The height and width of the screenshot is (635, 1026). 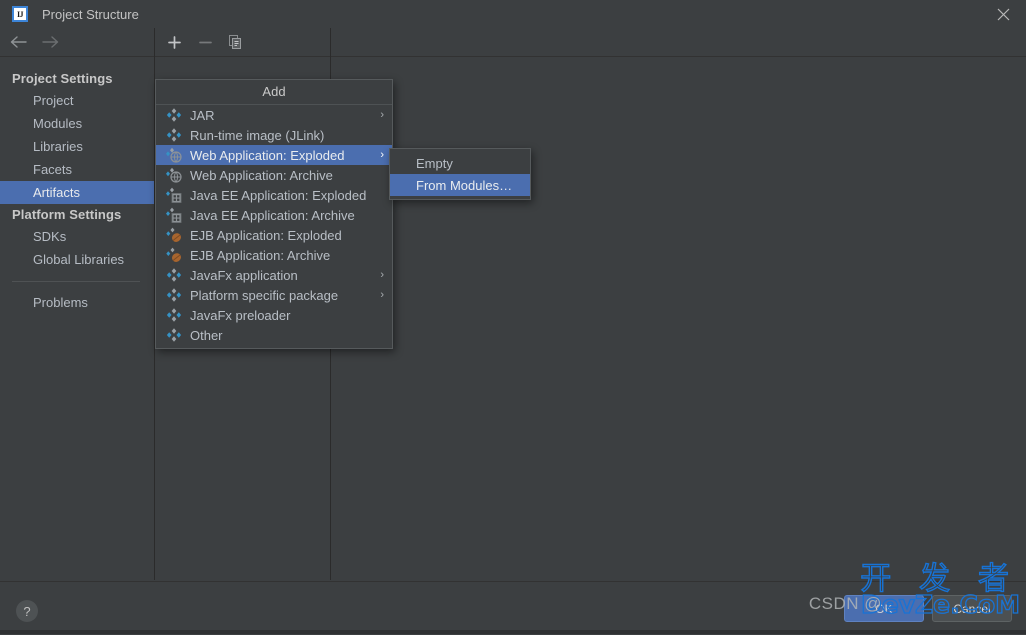 I want to click on menu-item-web-application-archive: Web Application: Archive, so click(x=274, y=175).